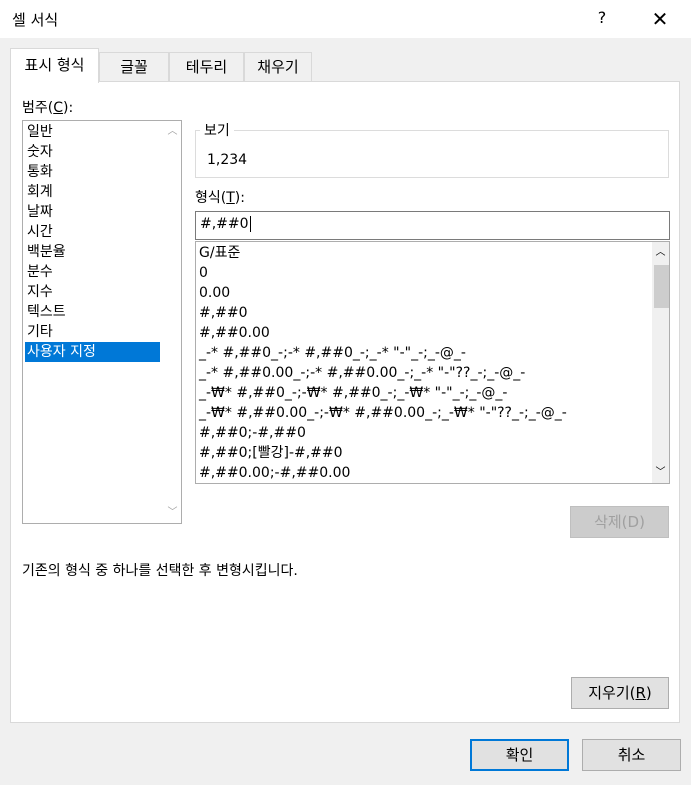 The image size is (691, 785). I want to click on format-item: 0.00, so click(214, 293).